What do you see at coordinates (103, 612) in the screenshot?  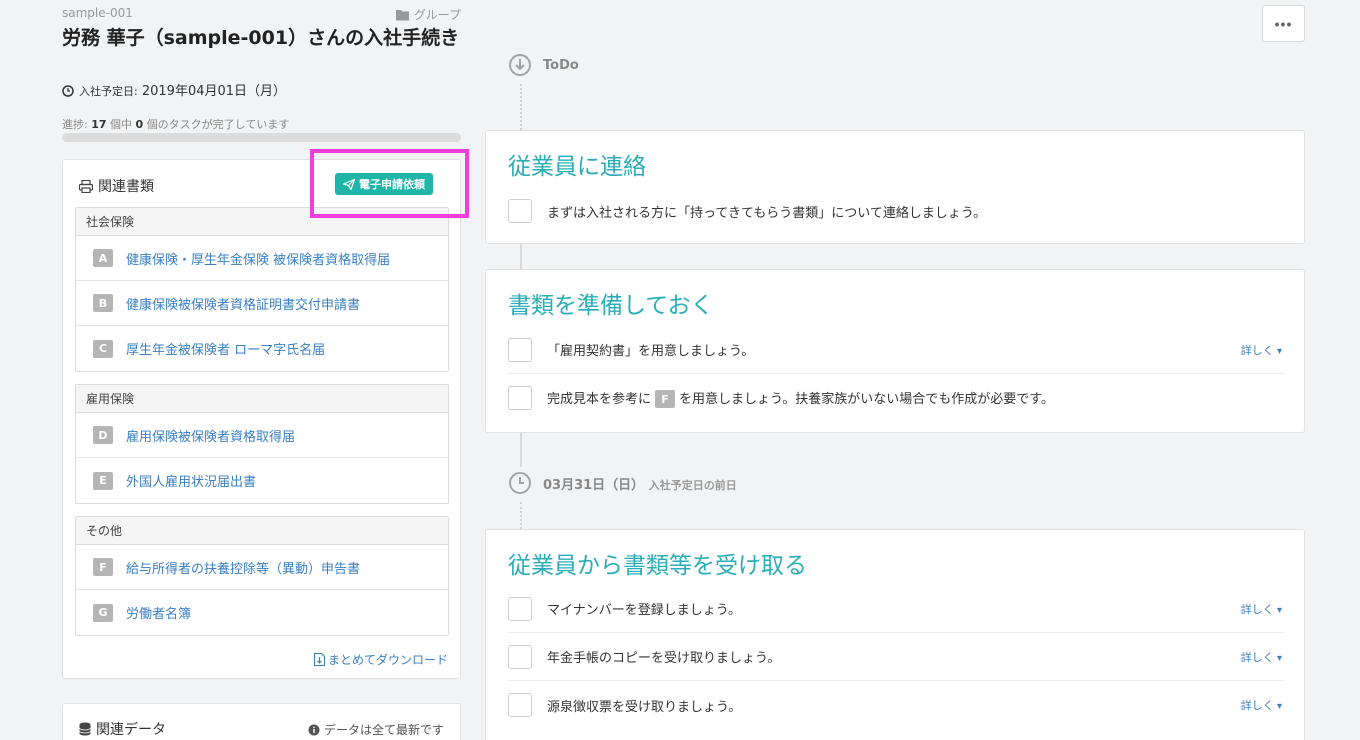 I see `doc-badge: G` at bounding box center [103, 612].